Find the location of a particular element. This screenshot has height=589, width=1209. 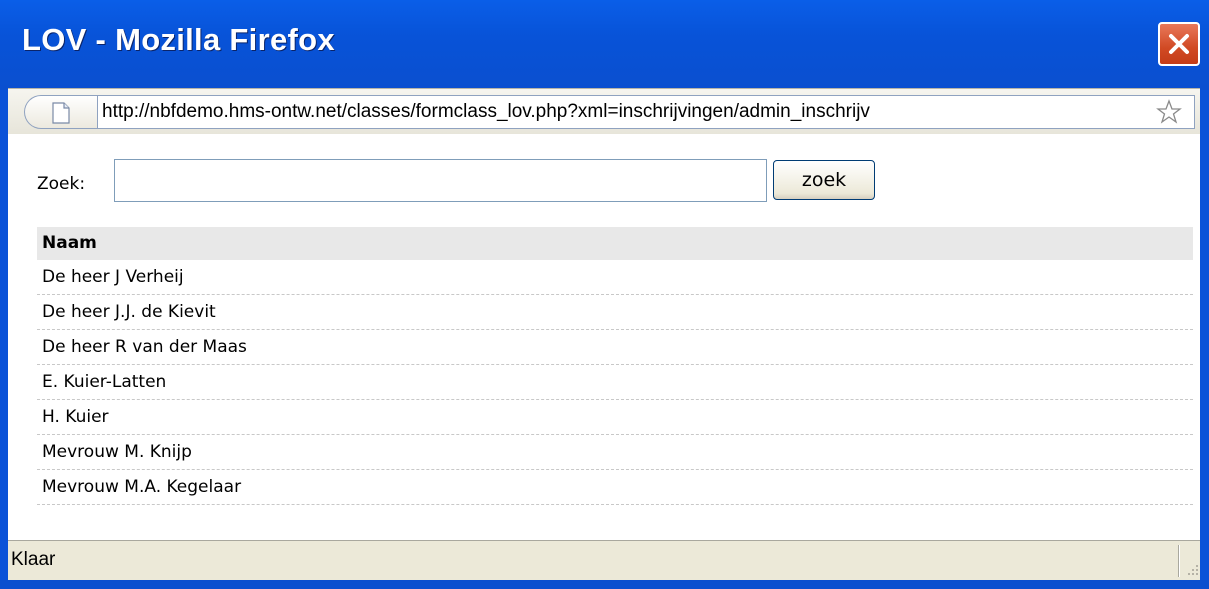

table-row: De heer J.J. de Kievit is located at coordinates (615, 312).